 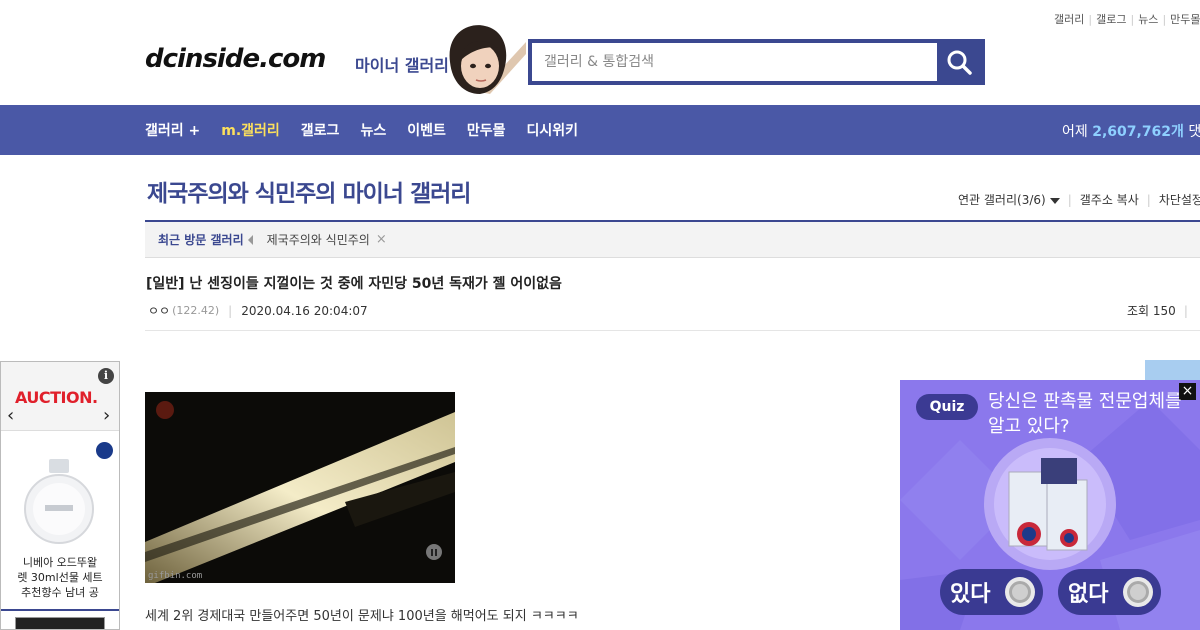 I want to click on view-count: 조회 150, so click(x=1151, y=311).